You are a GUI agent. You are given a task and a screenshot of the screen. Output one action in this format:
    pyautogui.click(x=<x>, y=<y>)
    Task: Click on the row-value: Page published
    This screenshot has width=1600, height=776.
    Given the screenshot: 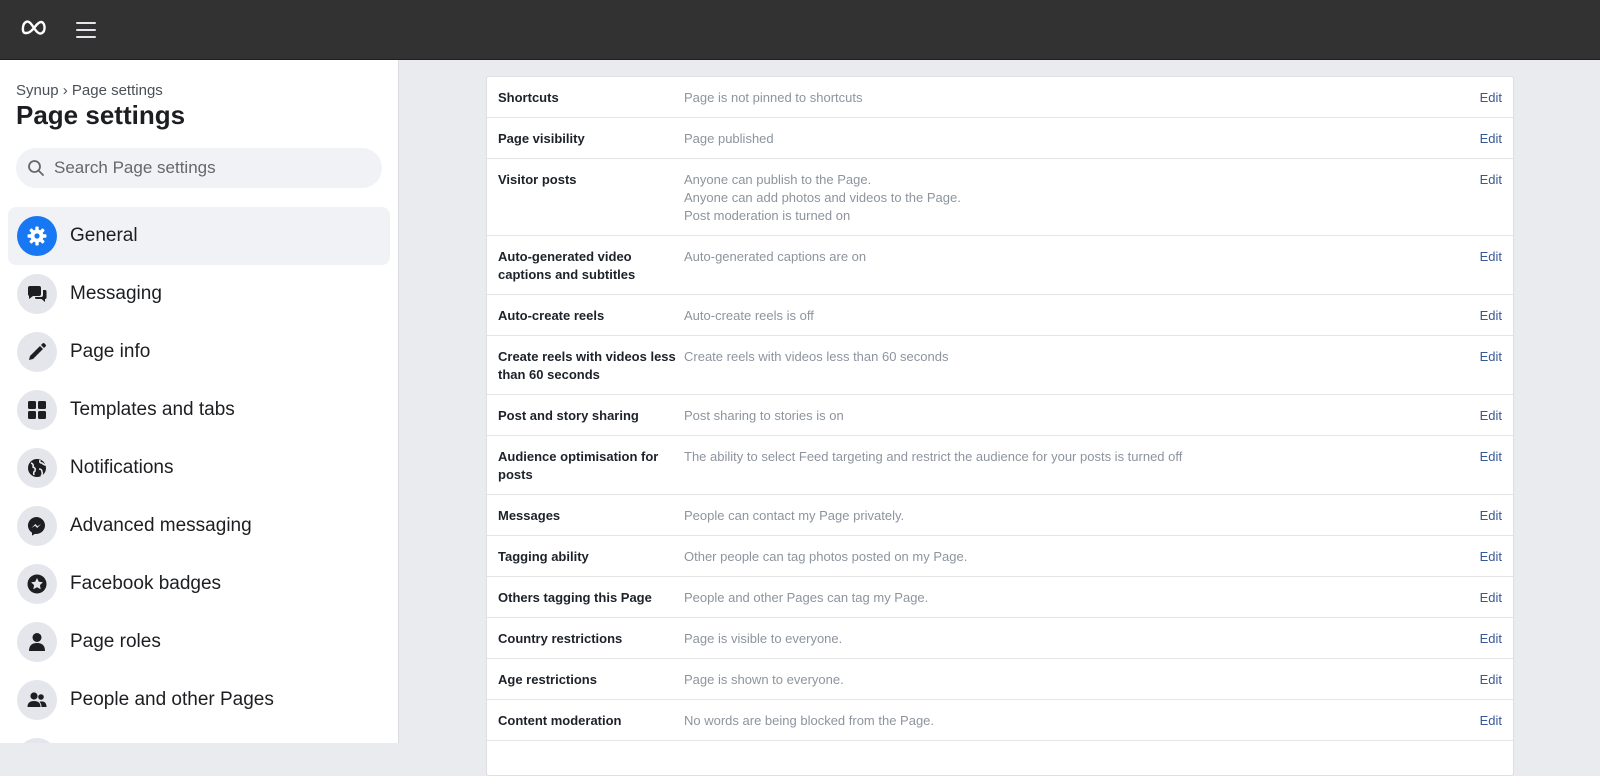 What is the action you would take?
    pyautogui.click(x=729, y=138)
    